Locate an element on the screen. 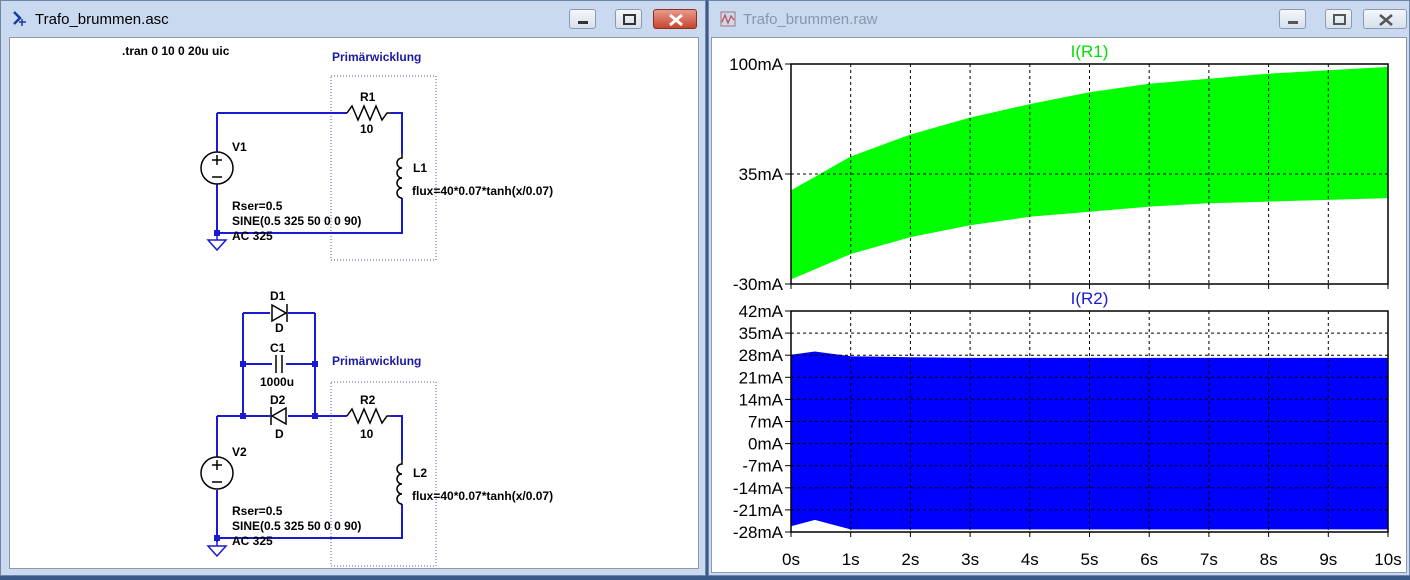 This screenshot has height=580, width=1410. x-tick-label: 1s is located at coordinates (851, 559).